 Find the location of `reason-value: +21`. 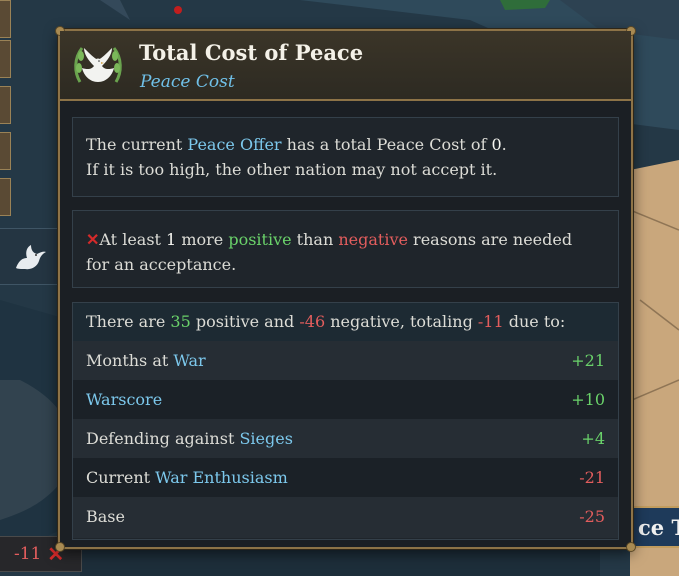

reason-value: +21 is located at coordinates (588, 360).